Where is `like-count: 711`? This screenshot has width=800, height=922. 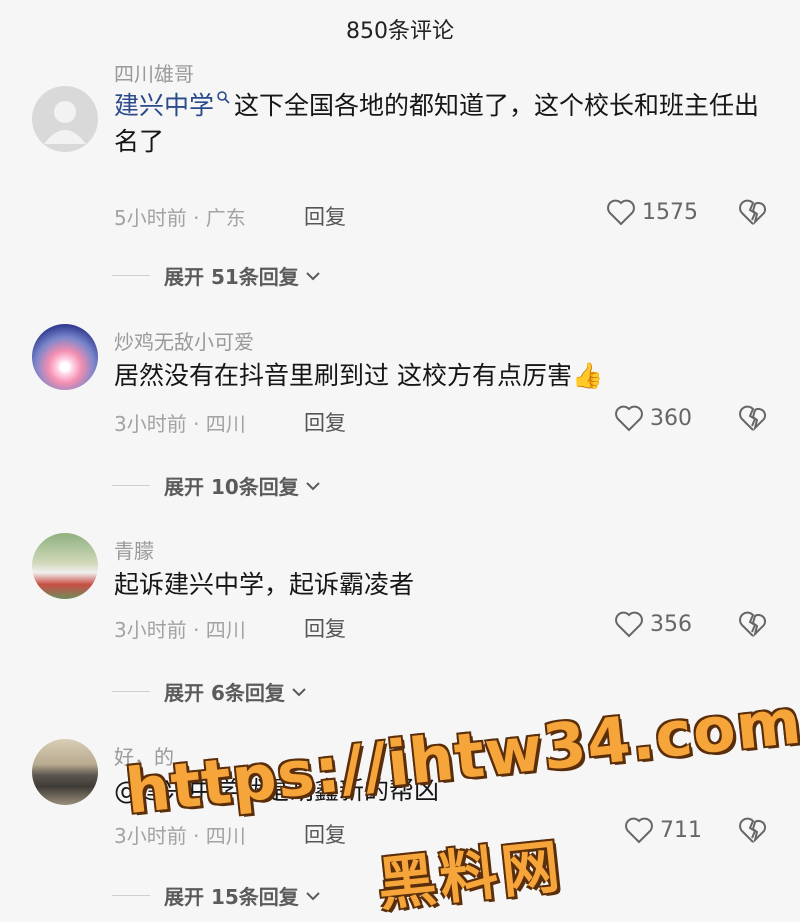 like-count: 711 is located at coordinates (681, 830).